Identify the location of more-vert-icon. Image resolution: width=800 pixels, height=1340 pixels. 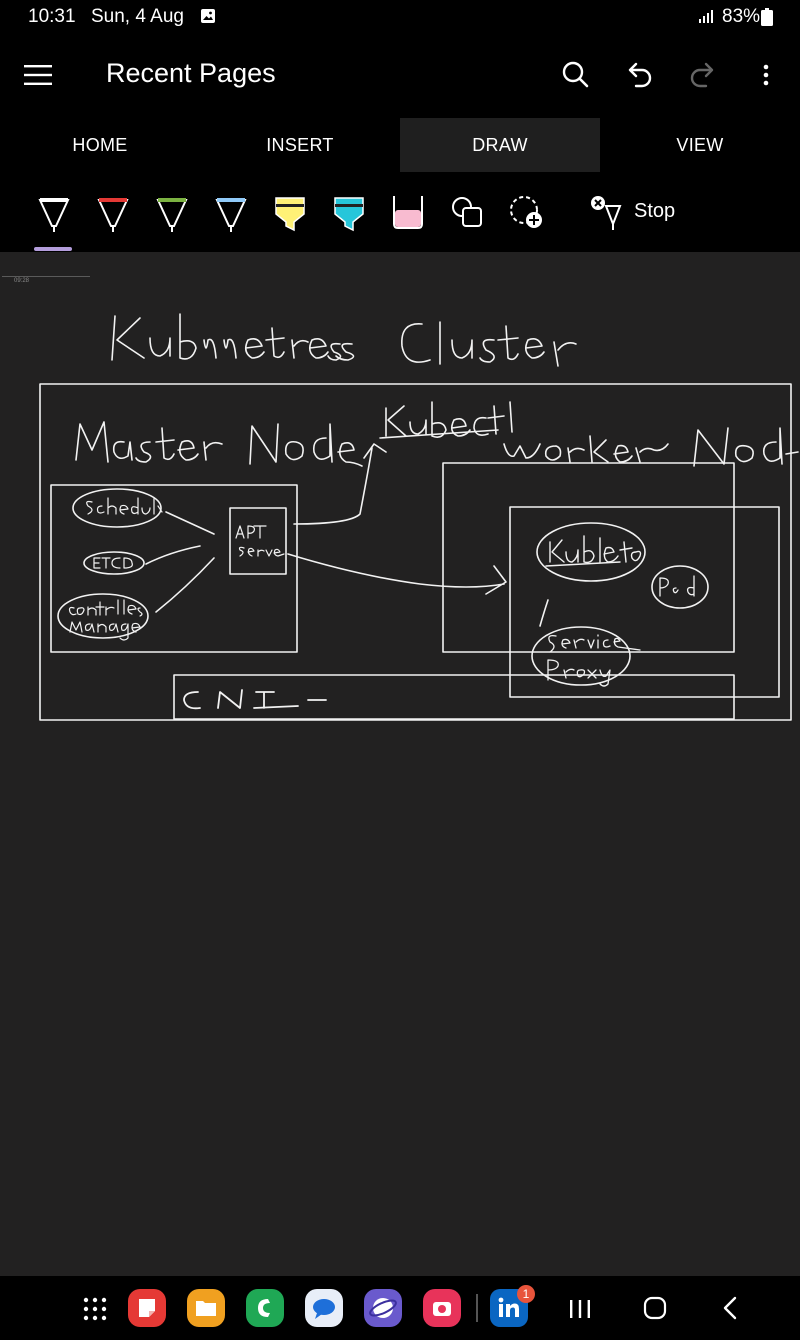
(766, 75).